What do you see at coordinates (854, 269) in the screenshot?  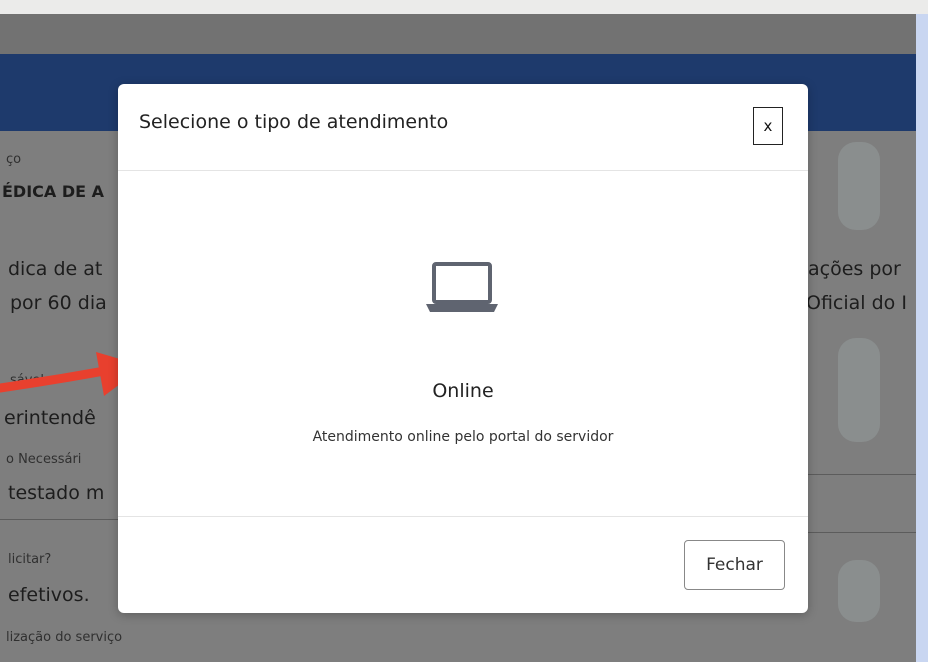 I see `description-right-line1: ações por` at bounding box center [854, 269].